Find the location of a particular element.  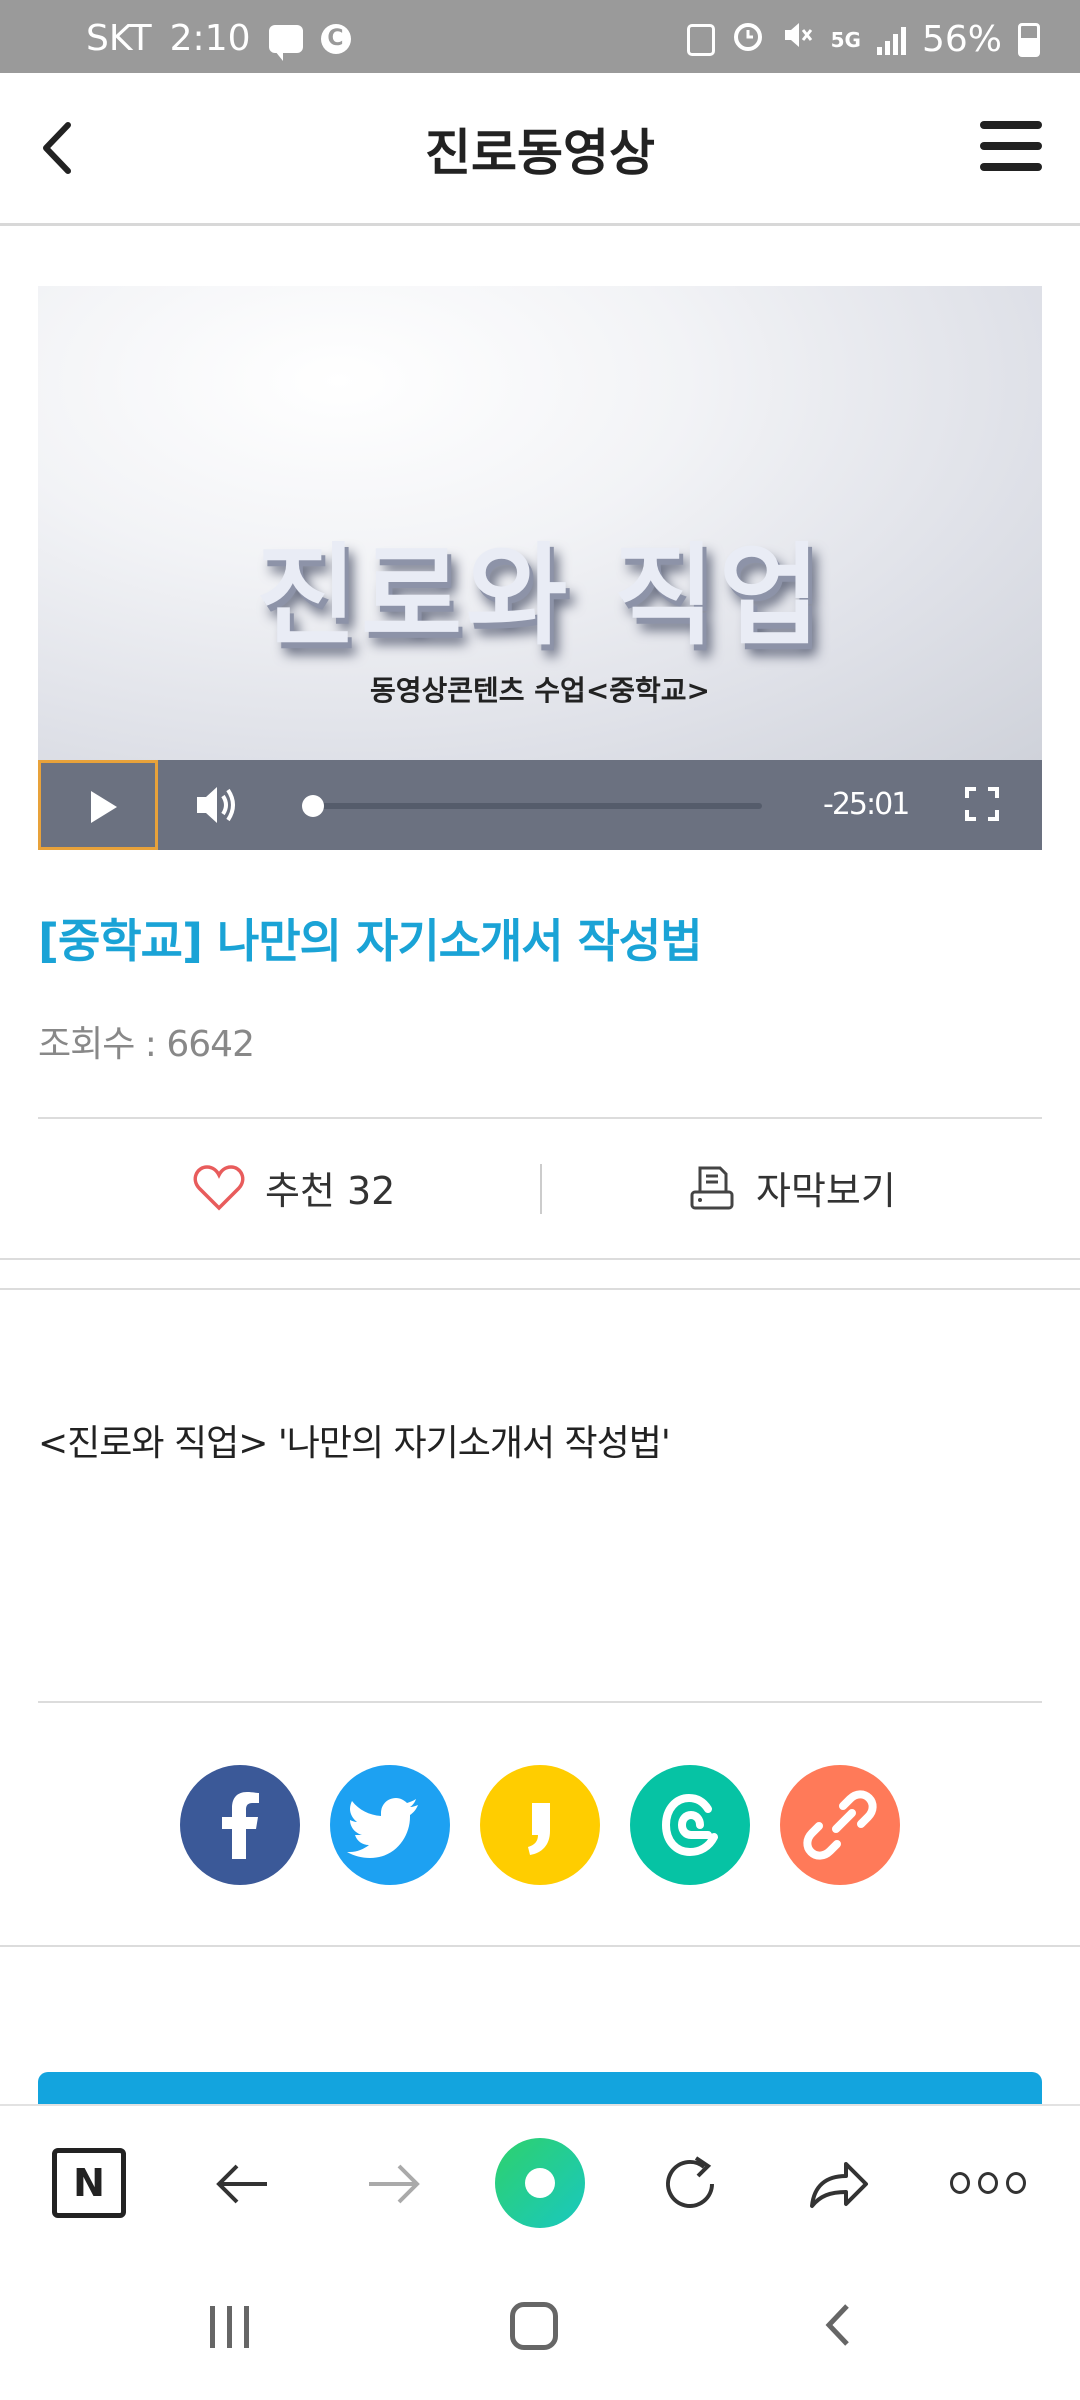

mute-icon is located at coordinates (798, 39).